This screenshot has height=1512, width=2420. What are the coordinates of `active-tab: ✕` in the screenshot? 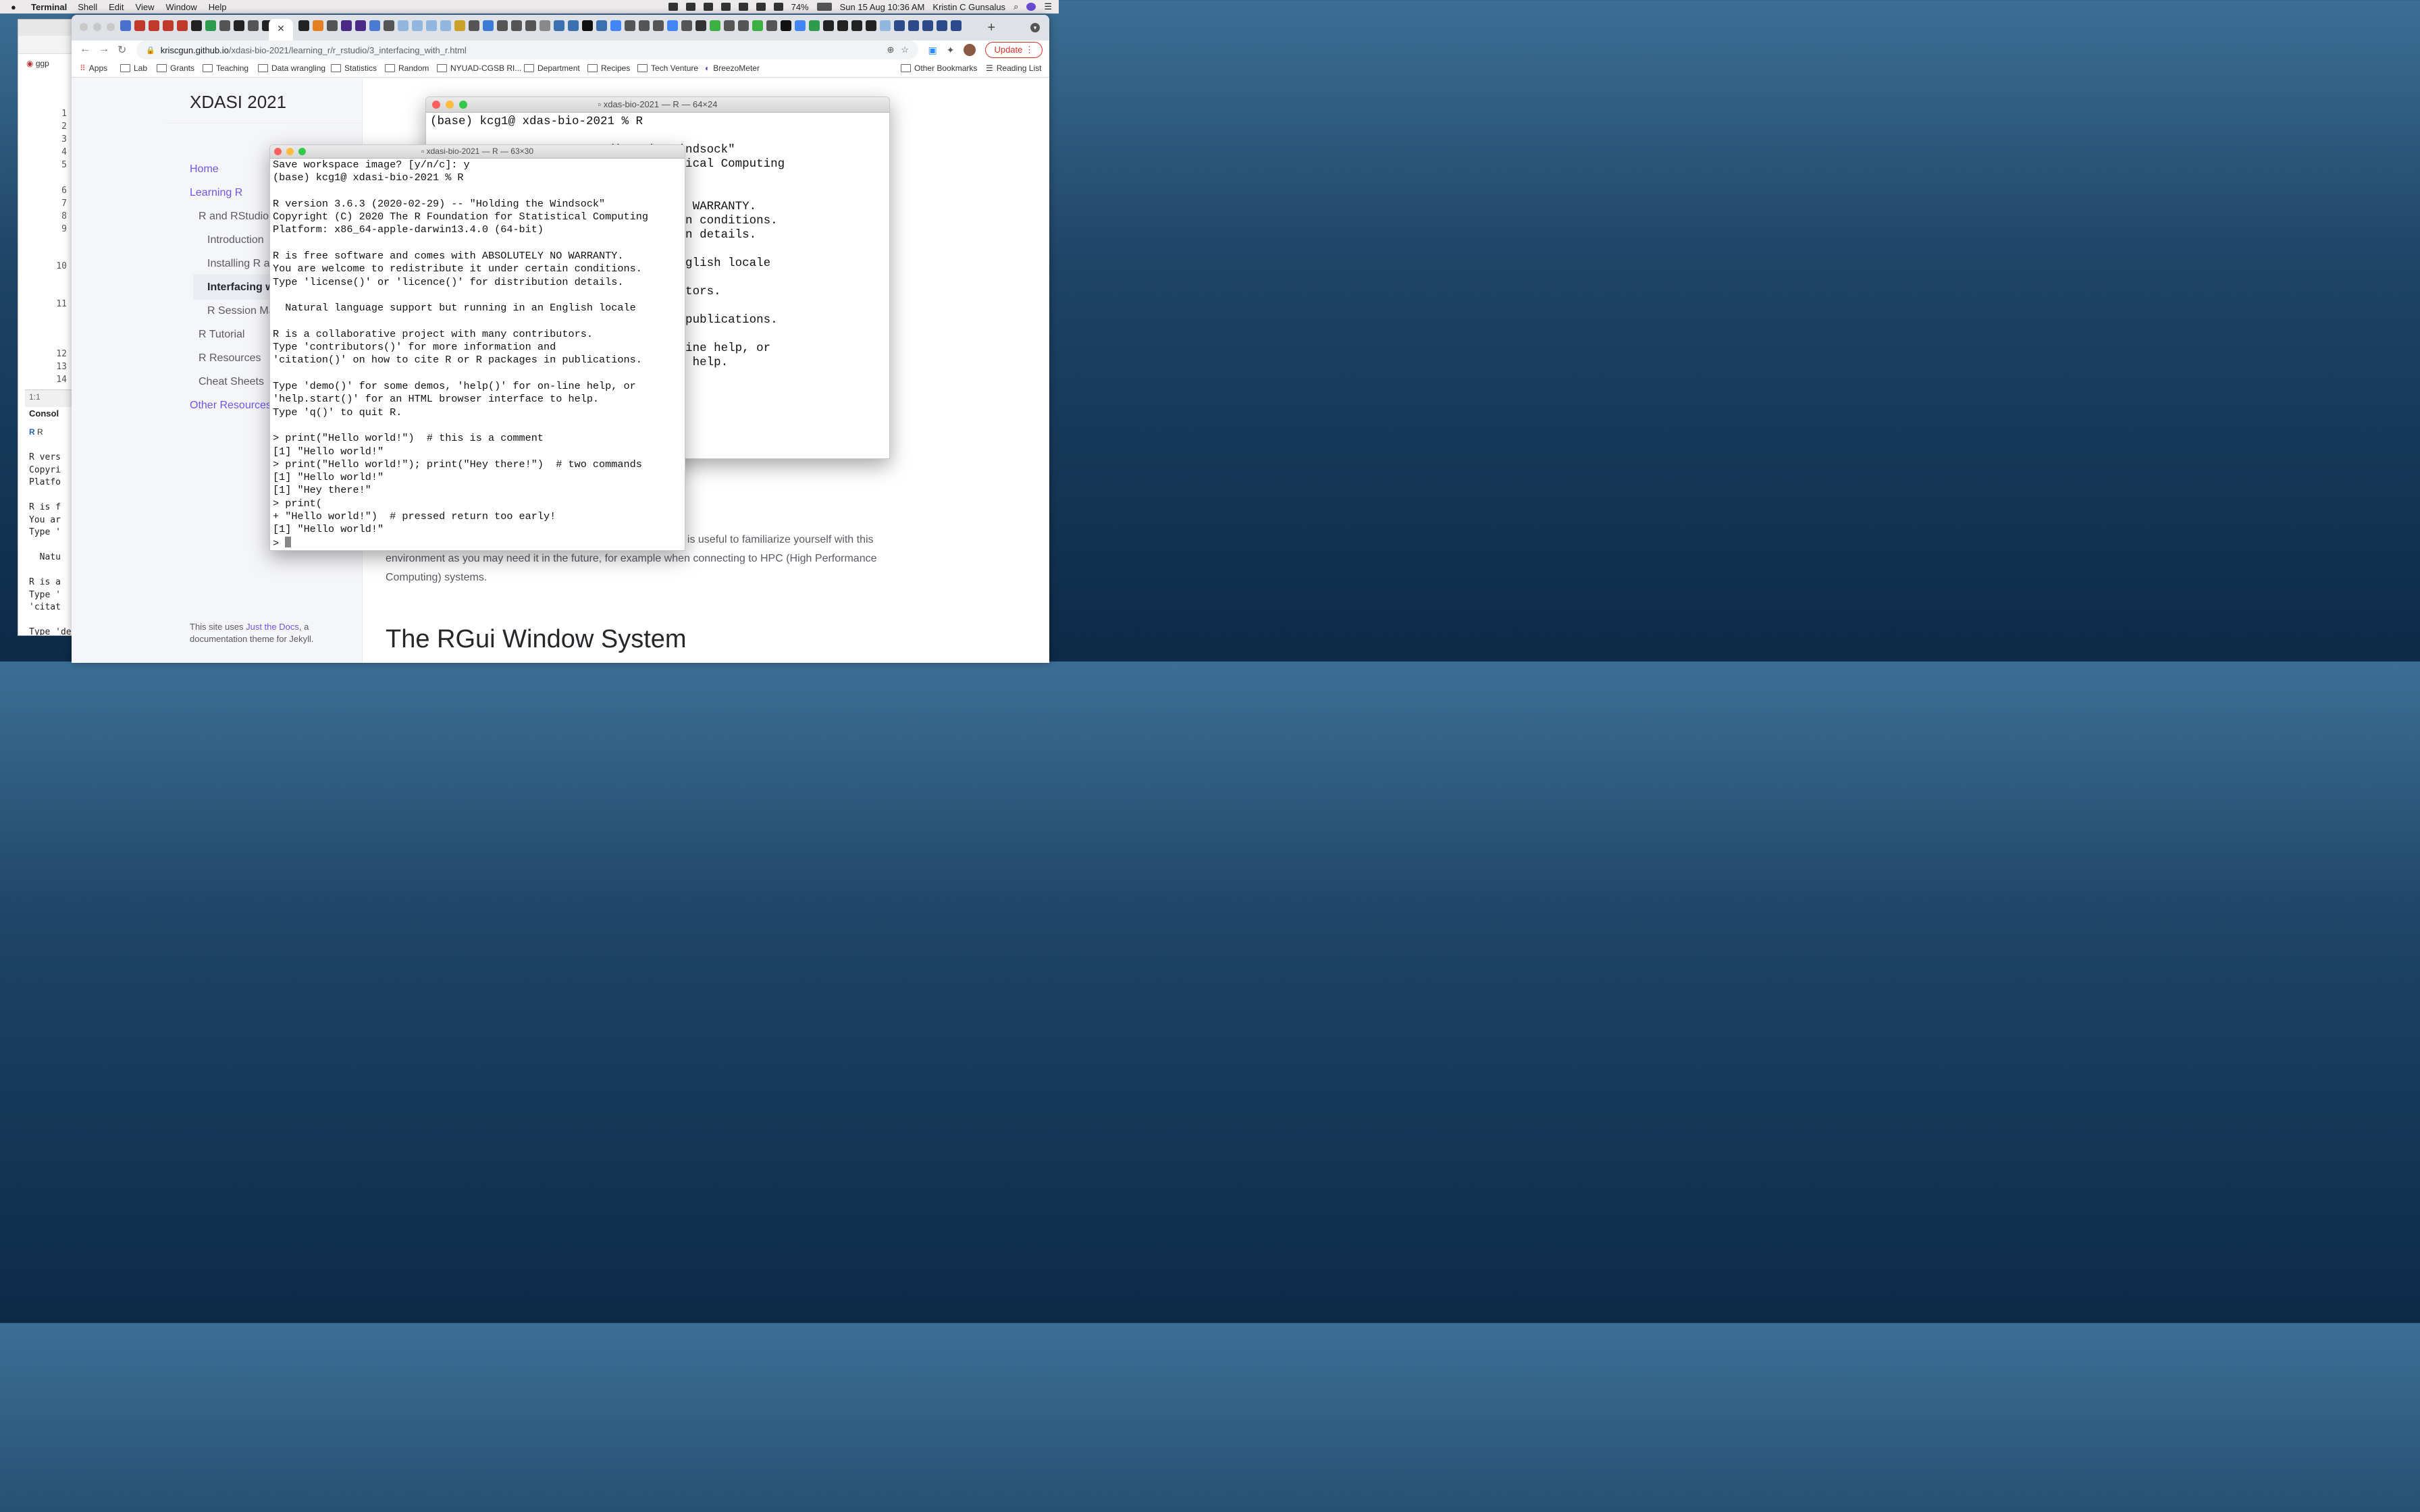 It's located at (281, 29).